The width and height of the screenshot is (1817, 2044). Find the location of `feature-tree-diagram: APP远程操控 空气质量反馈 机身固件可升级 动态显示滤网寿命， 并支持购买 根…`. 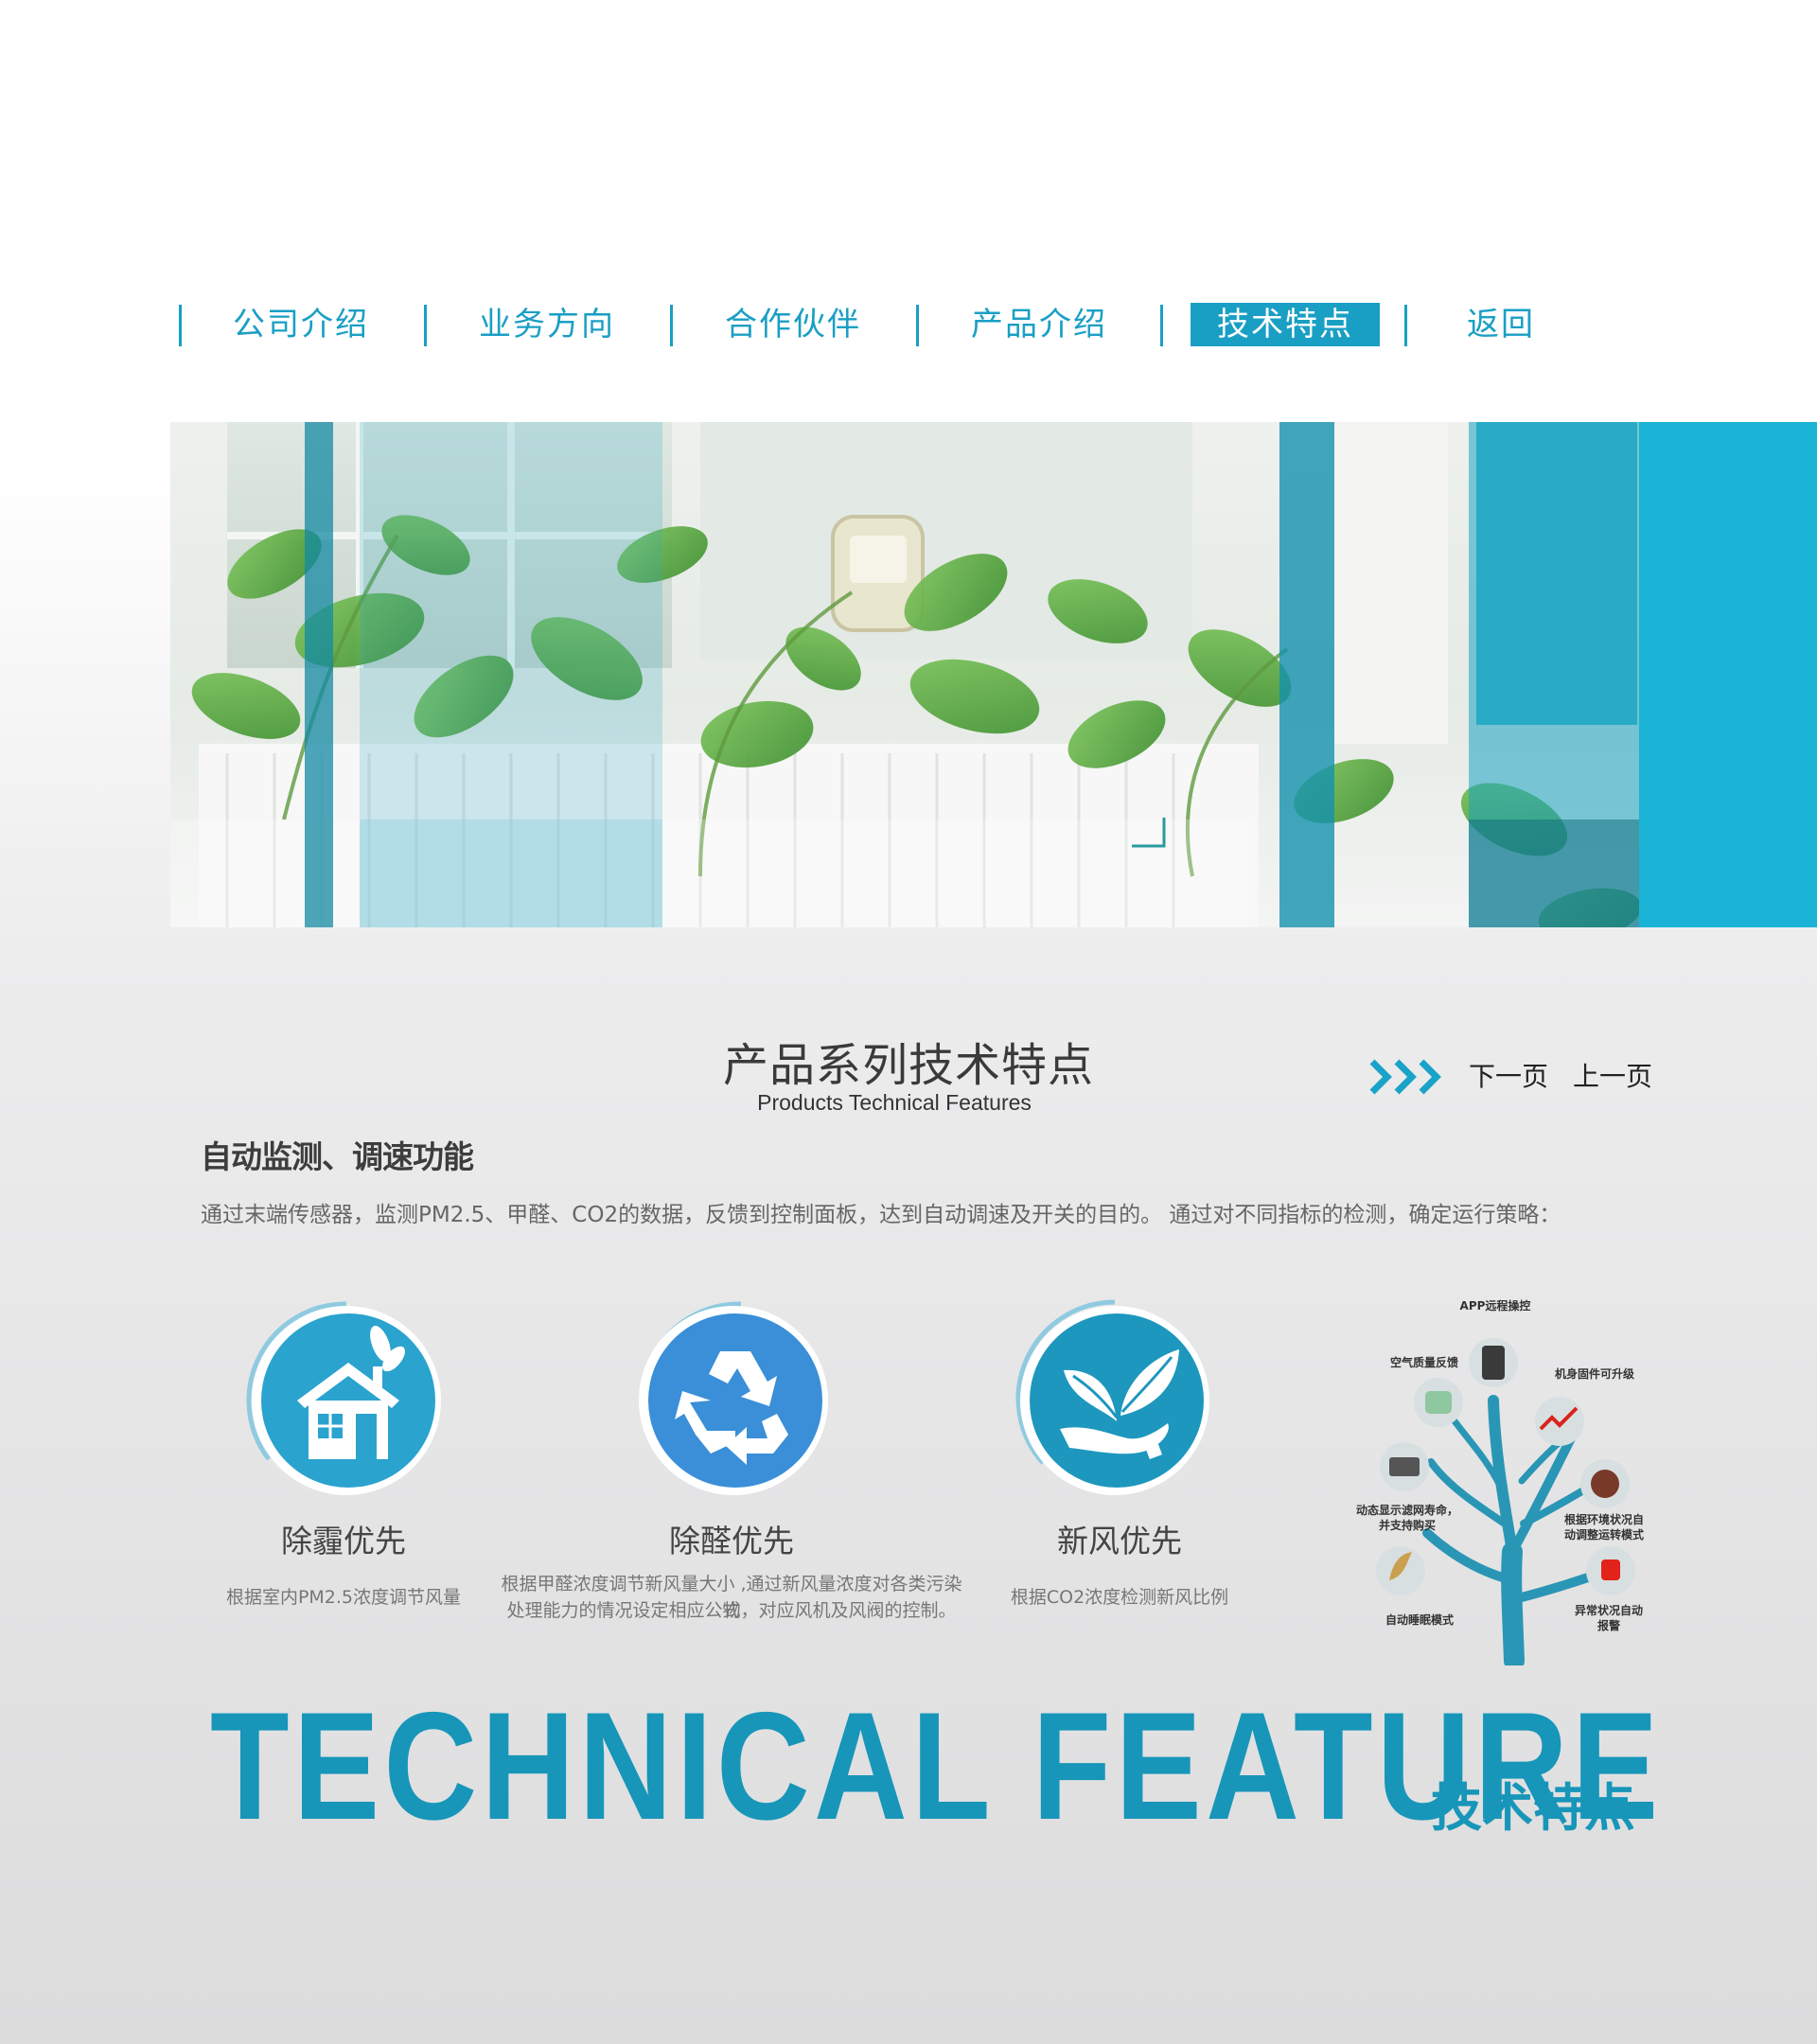

feature-tree-diagram: APP远程操控 空气质量反馈 机身固件可升级 动态显示滤网寿命， 并支持购买 根… is located at coordinates (1505, 1480).